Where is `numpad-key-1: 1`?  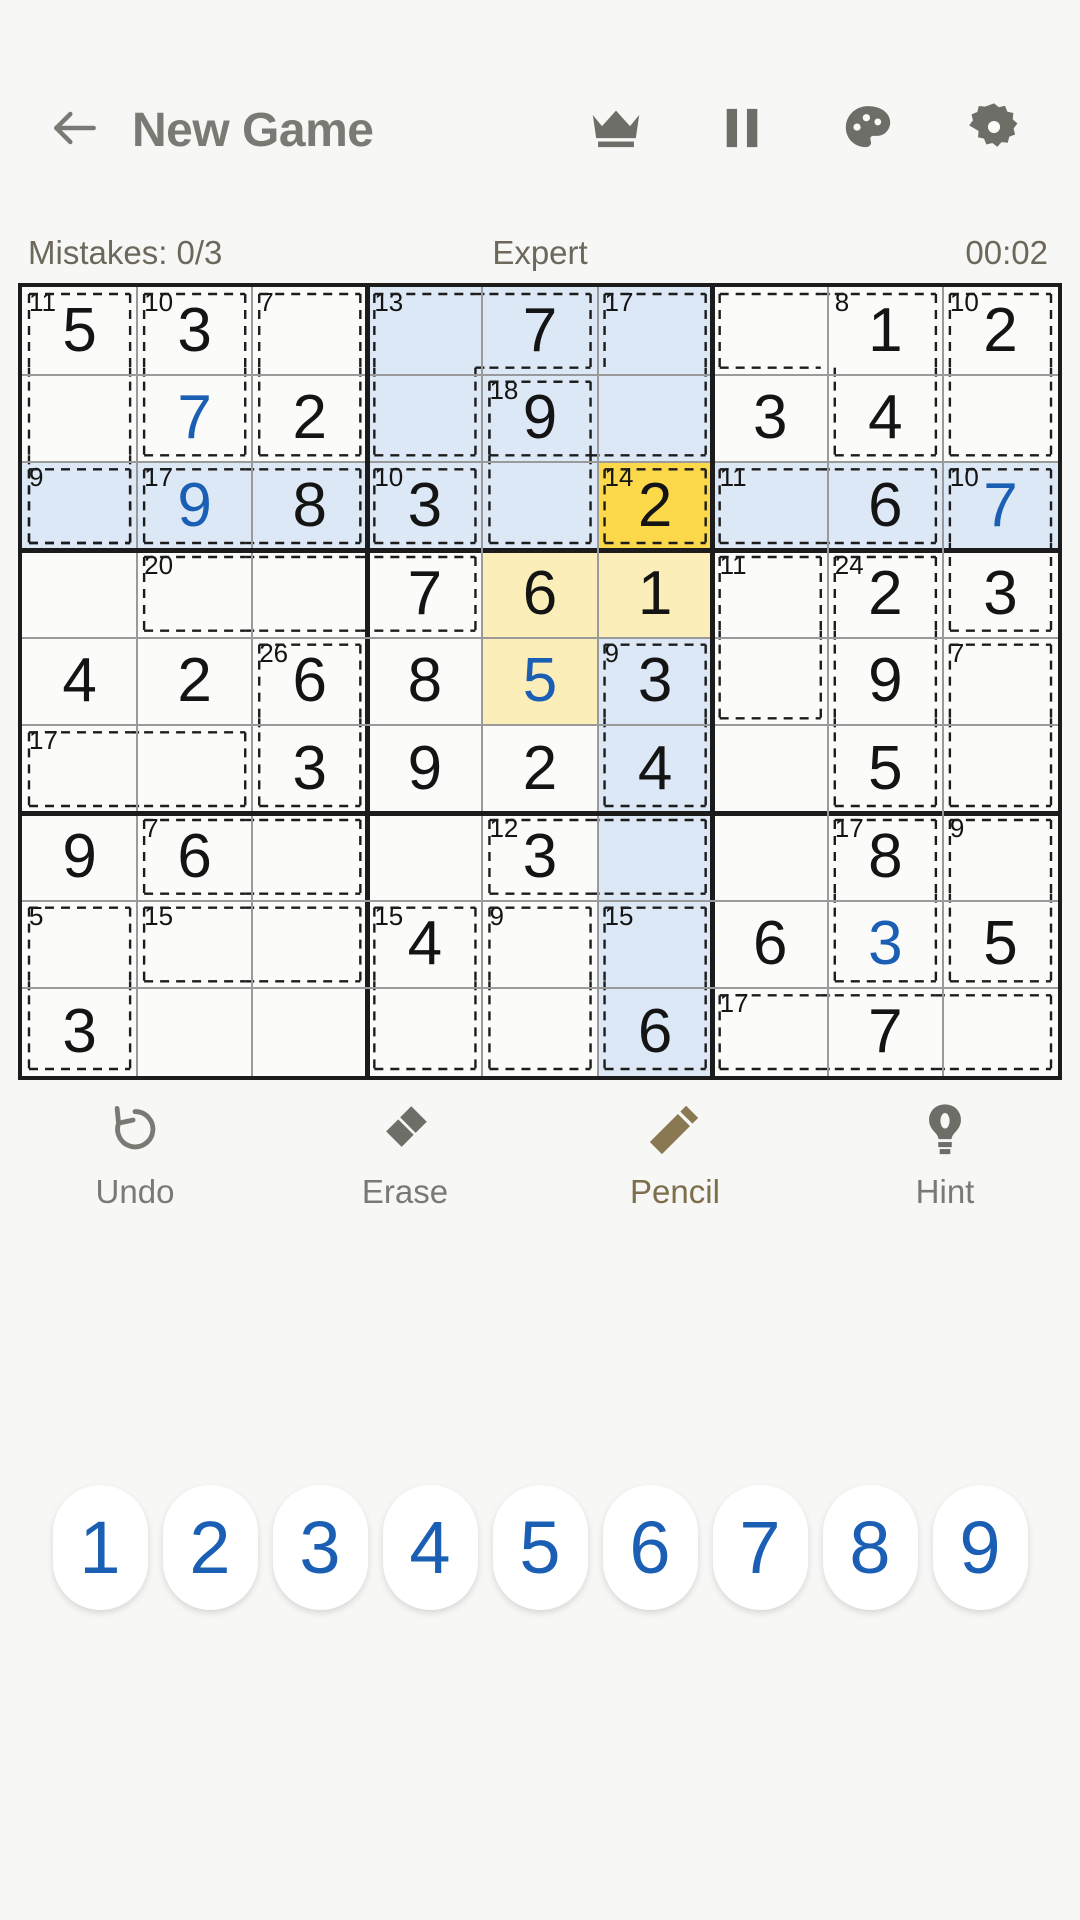 numpad-key-1: 1 is located at coordinates (100, 1547).